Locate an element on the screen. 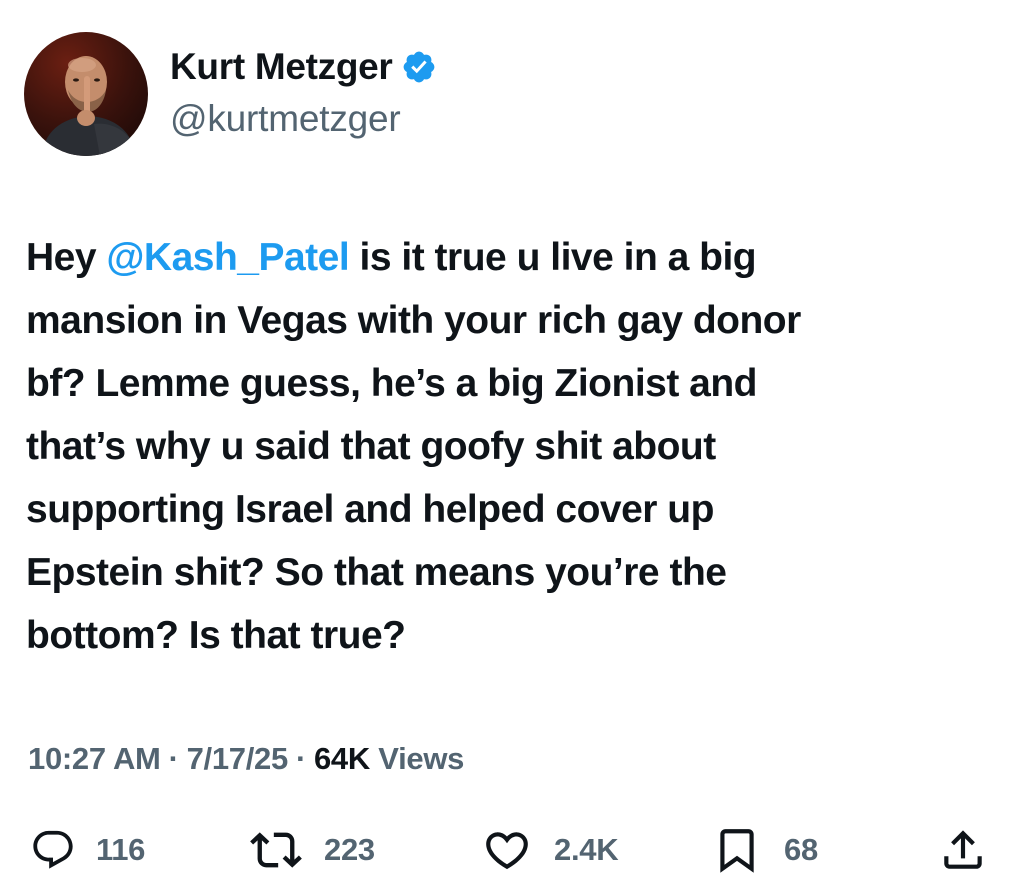  tweet-meta: 10:27 AM · 7/17/25 · 64K Views is located at coordinates (246, 759).